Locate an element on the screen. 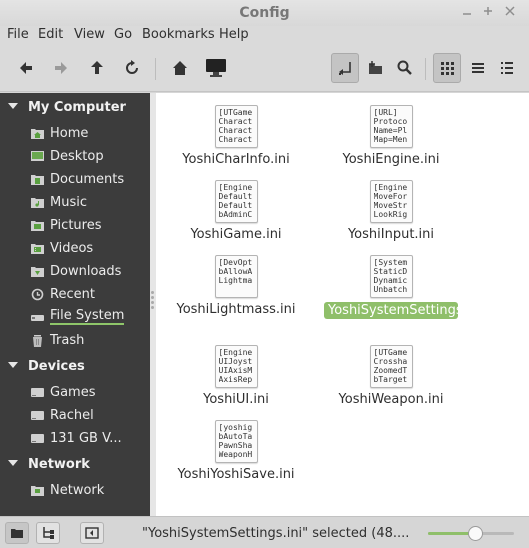 The width and height of the screenshot is (529, 548). sidebar-toggle-icon is located at coordinates (92, 533).